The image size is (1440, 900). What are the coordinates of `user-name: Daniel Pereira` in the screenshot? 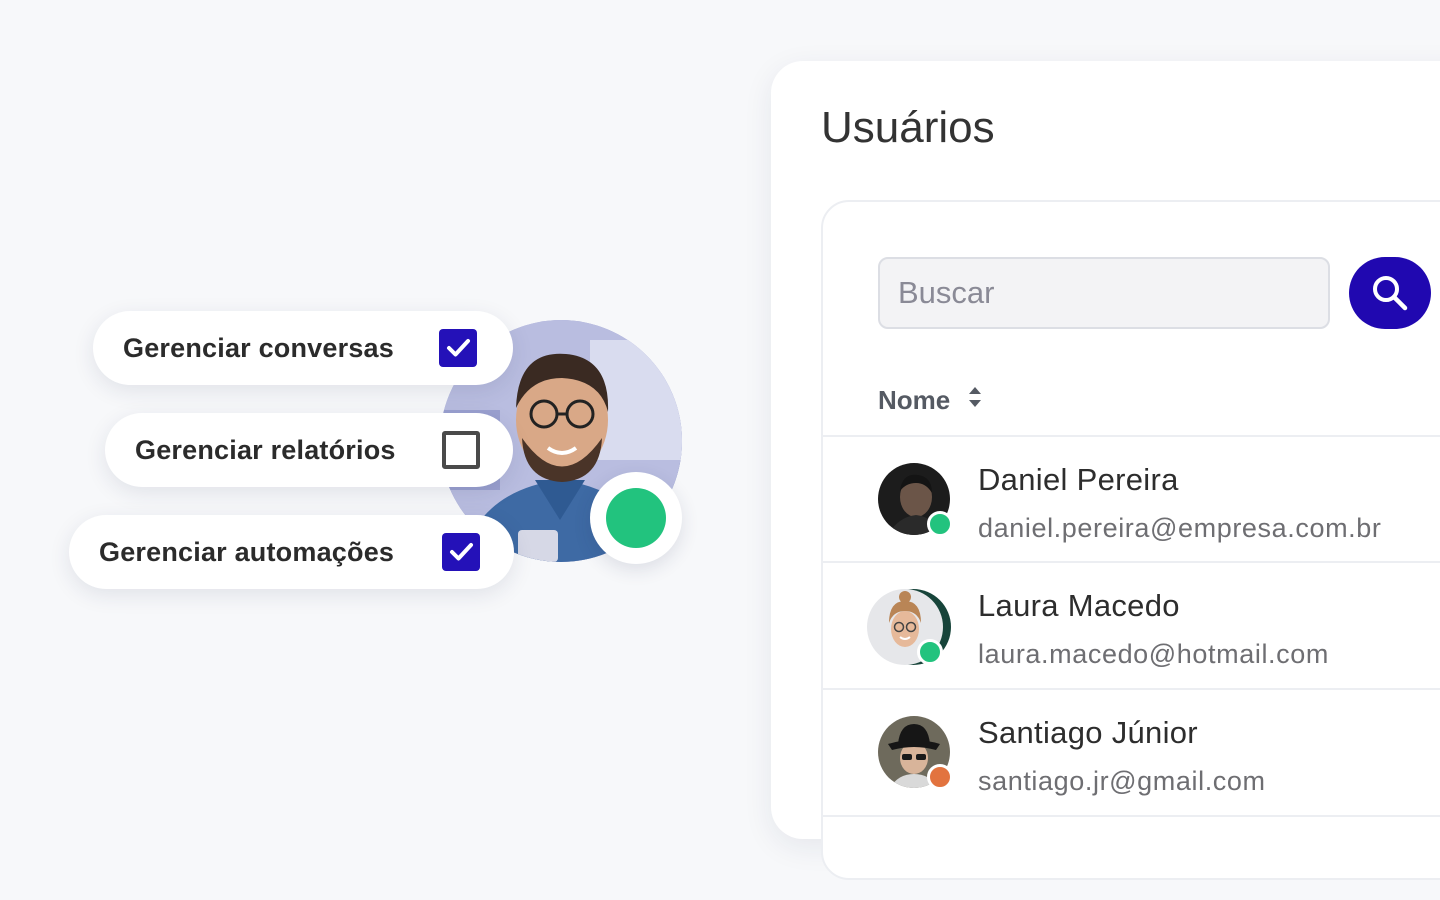 It's located at (1078, 479).